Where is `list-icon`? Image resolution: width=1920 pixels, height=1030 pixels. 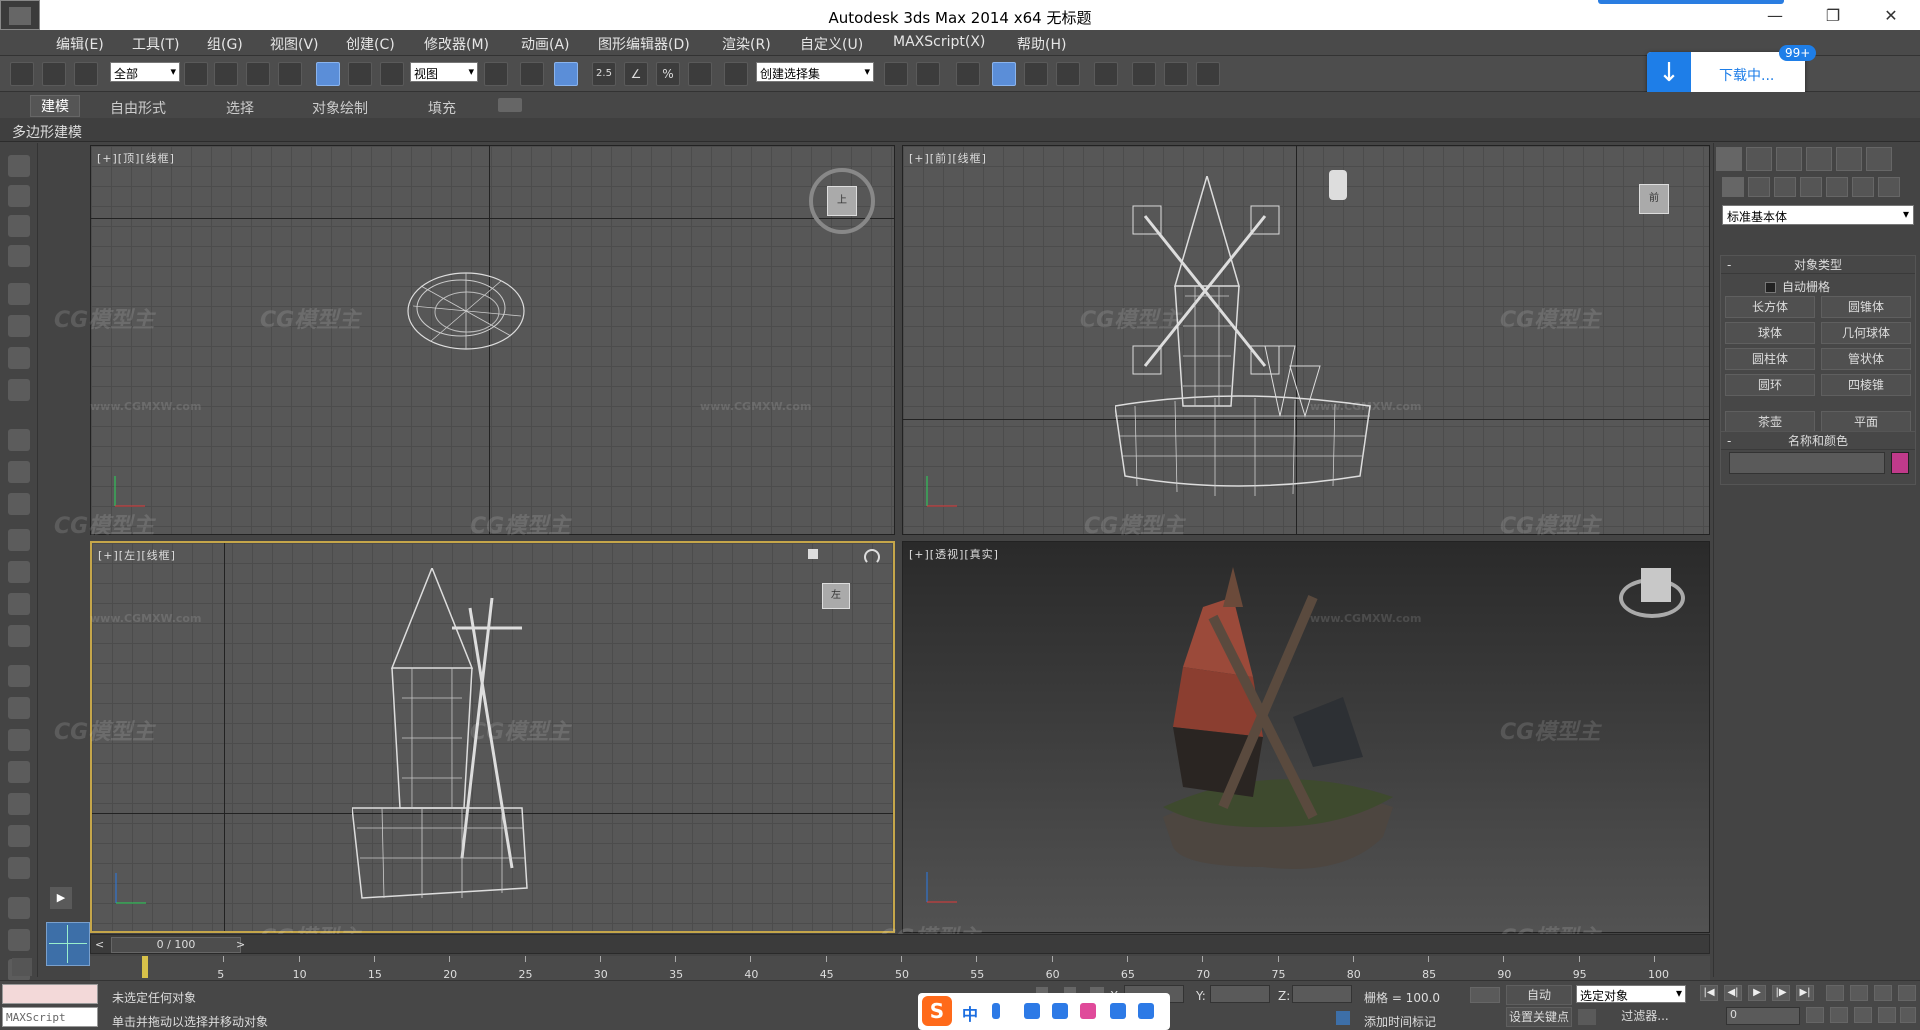
list-icon is located at coordinates (19, 226).